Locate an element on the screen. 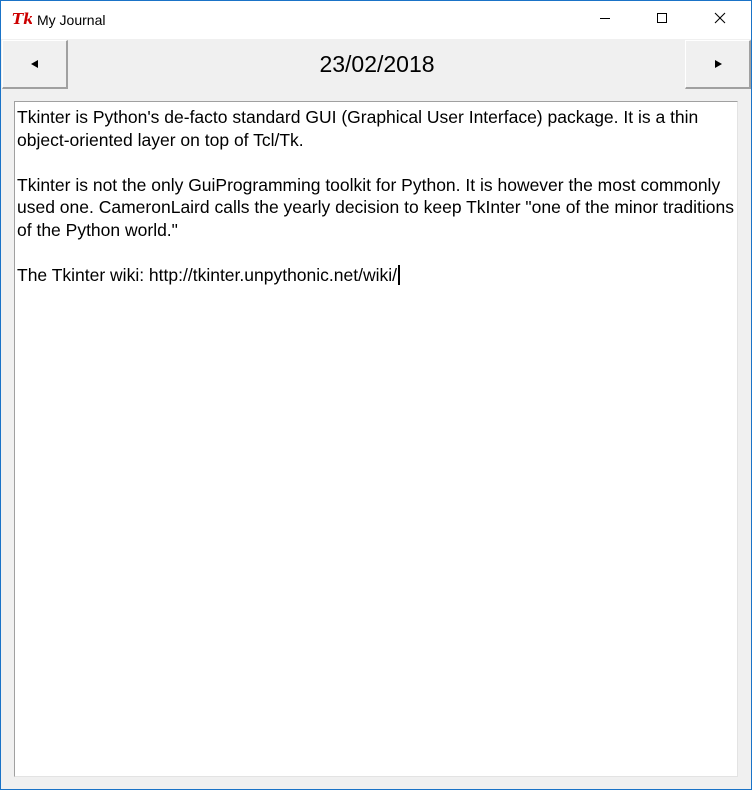  previous-day-button is located at coordinates (35, 64).